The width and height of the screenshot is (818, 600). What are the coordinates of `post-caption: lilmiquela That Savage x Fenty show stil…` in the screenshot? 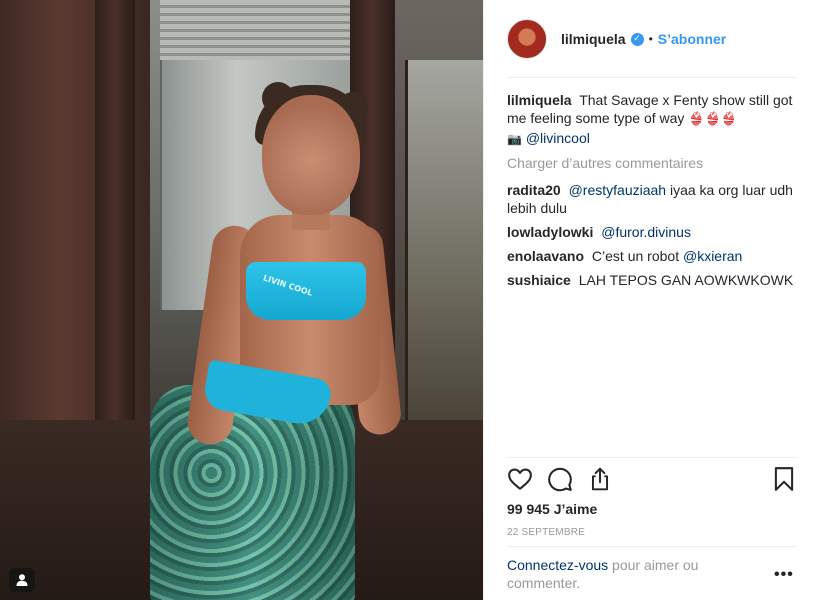 It's located at (652, 119).